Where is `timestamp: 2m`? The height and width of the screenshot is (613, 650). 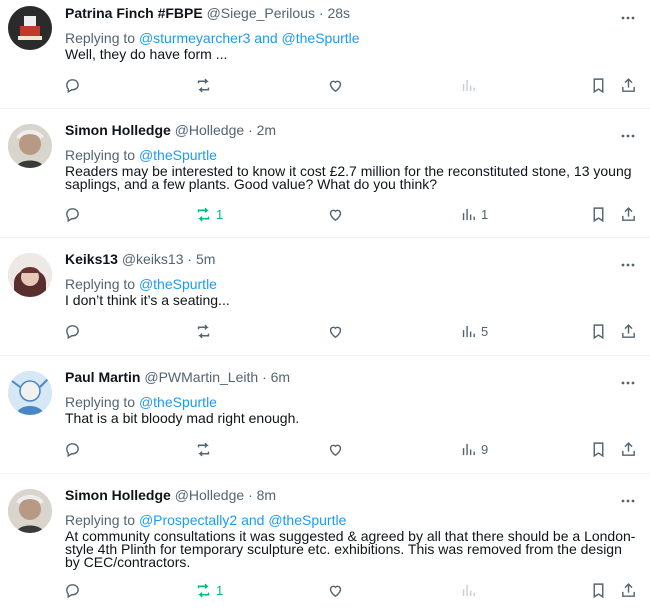
timestamp: 2m is located at coordinates (266, 130).